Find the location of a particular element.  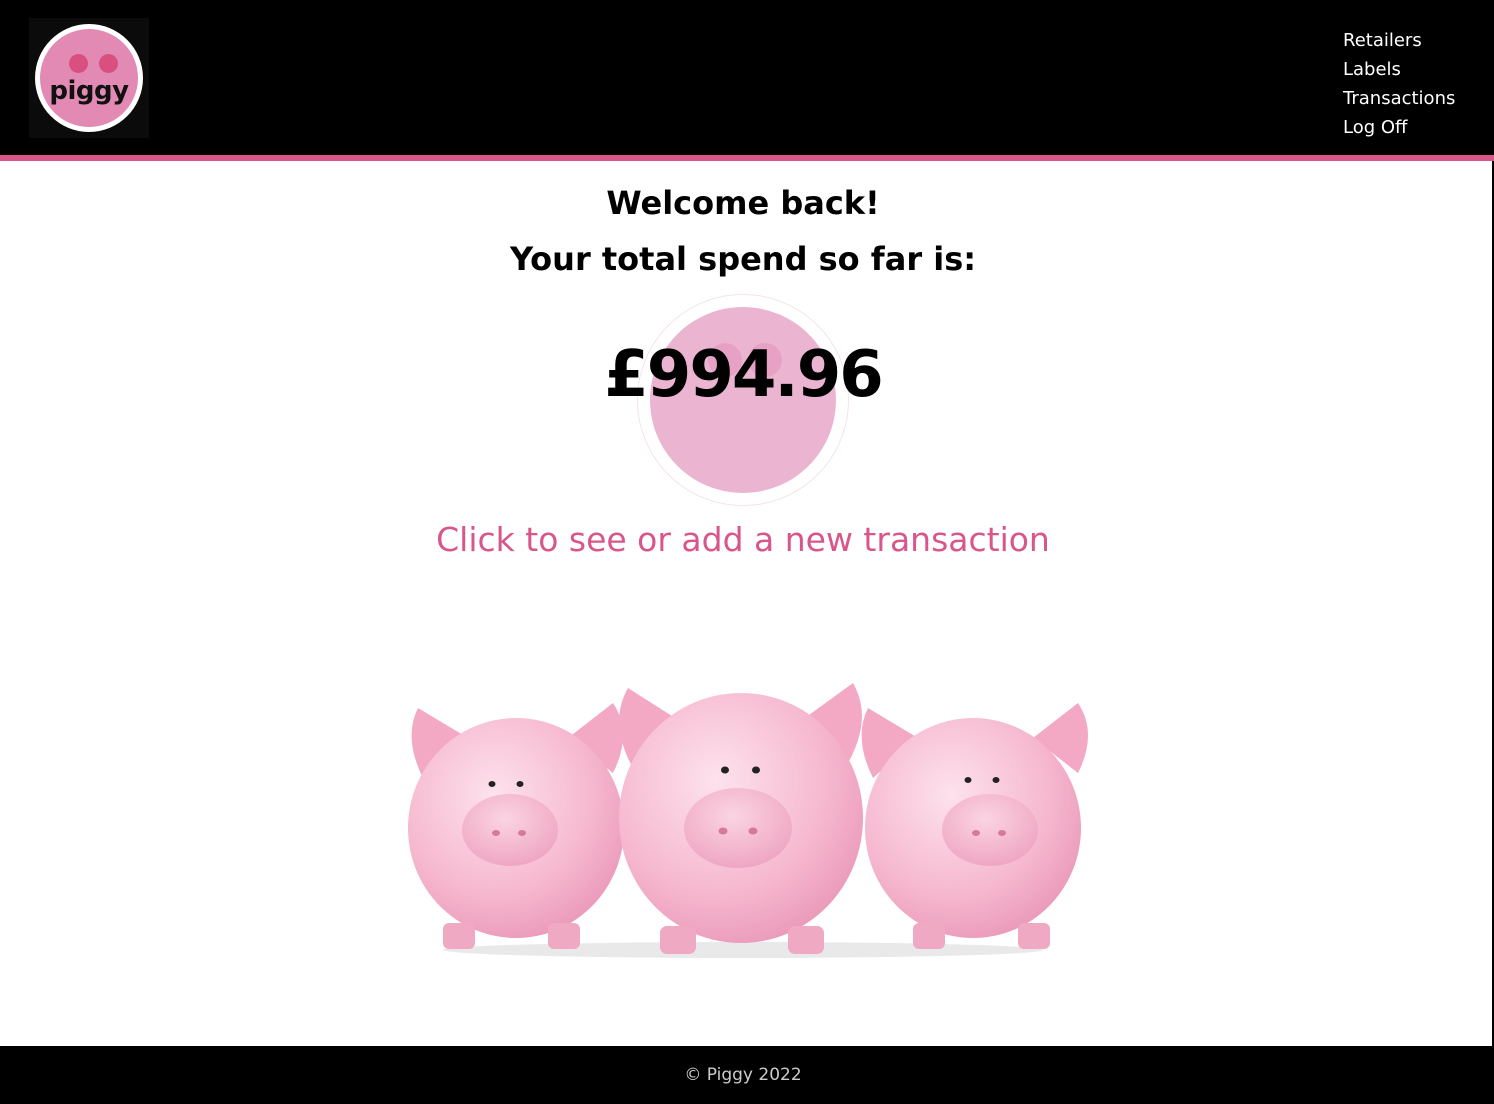

nav-item-log-off: Log Off is located at coordinates (1399, 127).